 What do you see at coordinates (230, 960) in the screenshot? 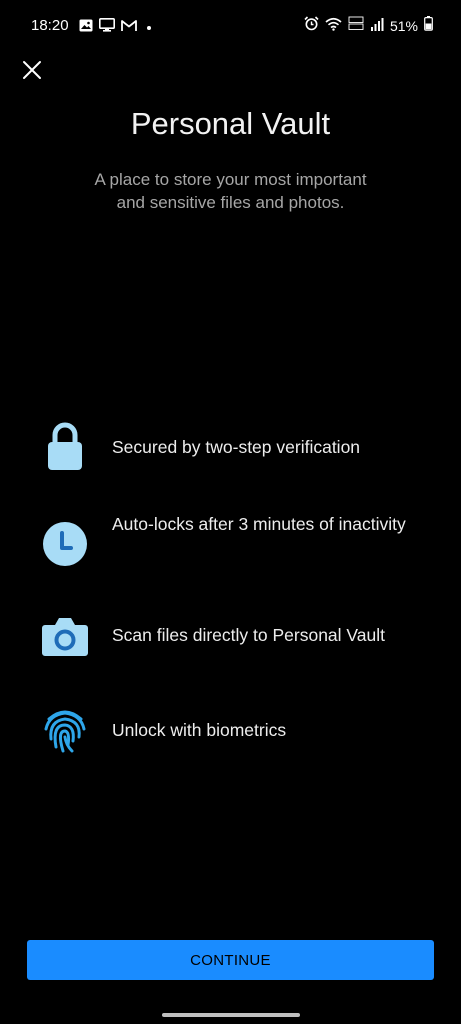
I see `continue-button: CONTINUE` at bounding box center [230, 960].